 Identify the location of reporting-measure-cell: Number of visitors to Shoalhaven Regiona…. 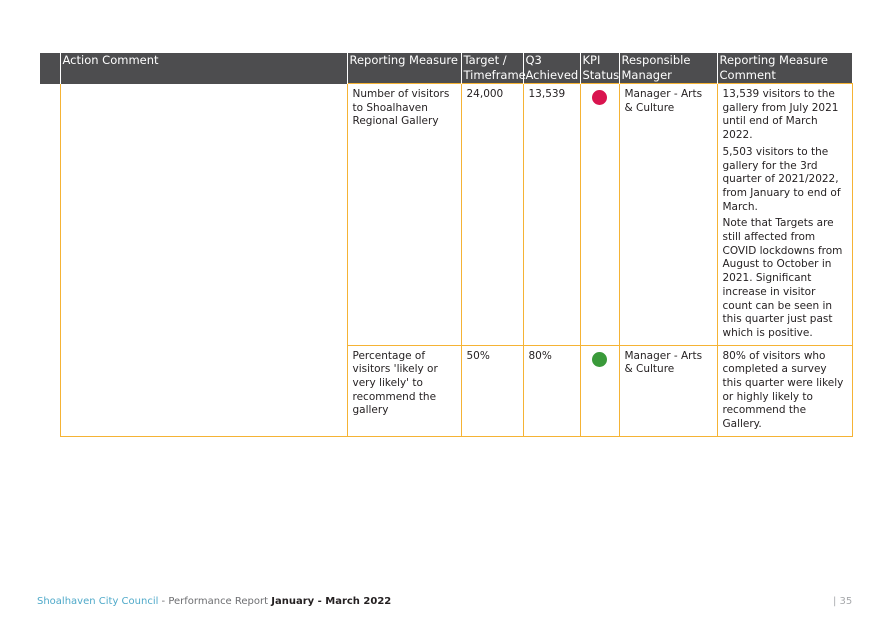
(404, 214).